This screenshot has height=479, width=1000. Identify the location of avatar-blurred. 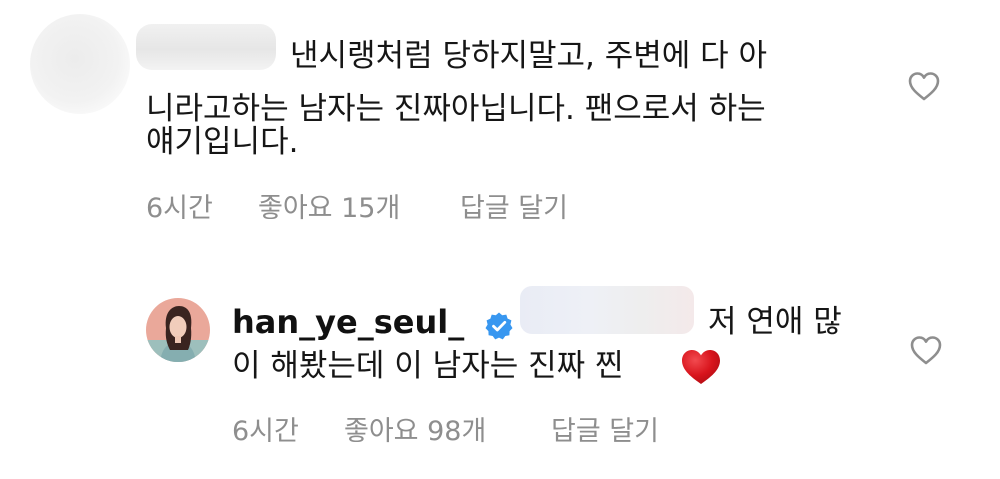
(80, 64).